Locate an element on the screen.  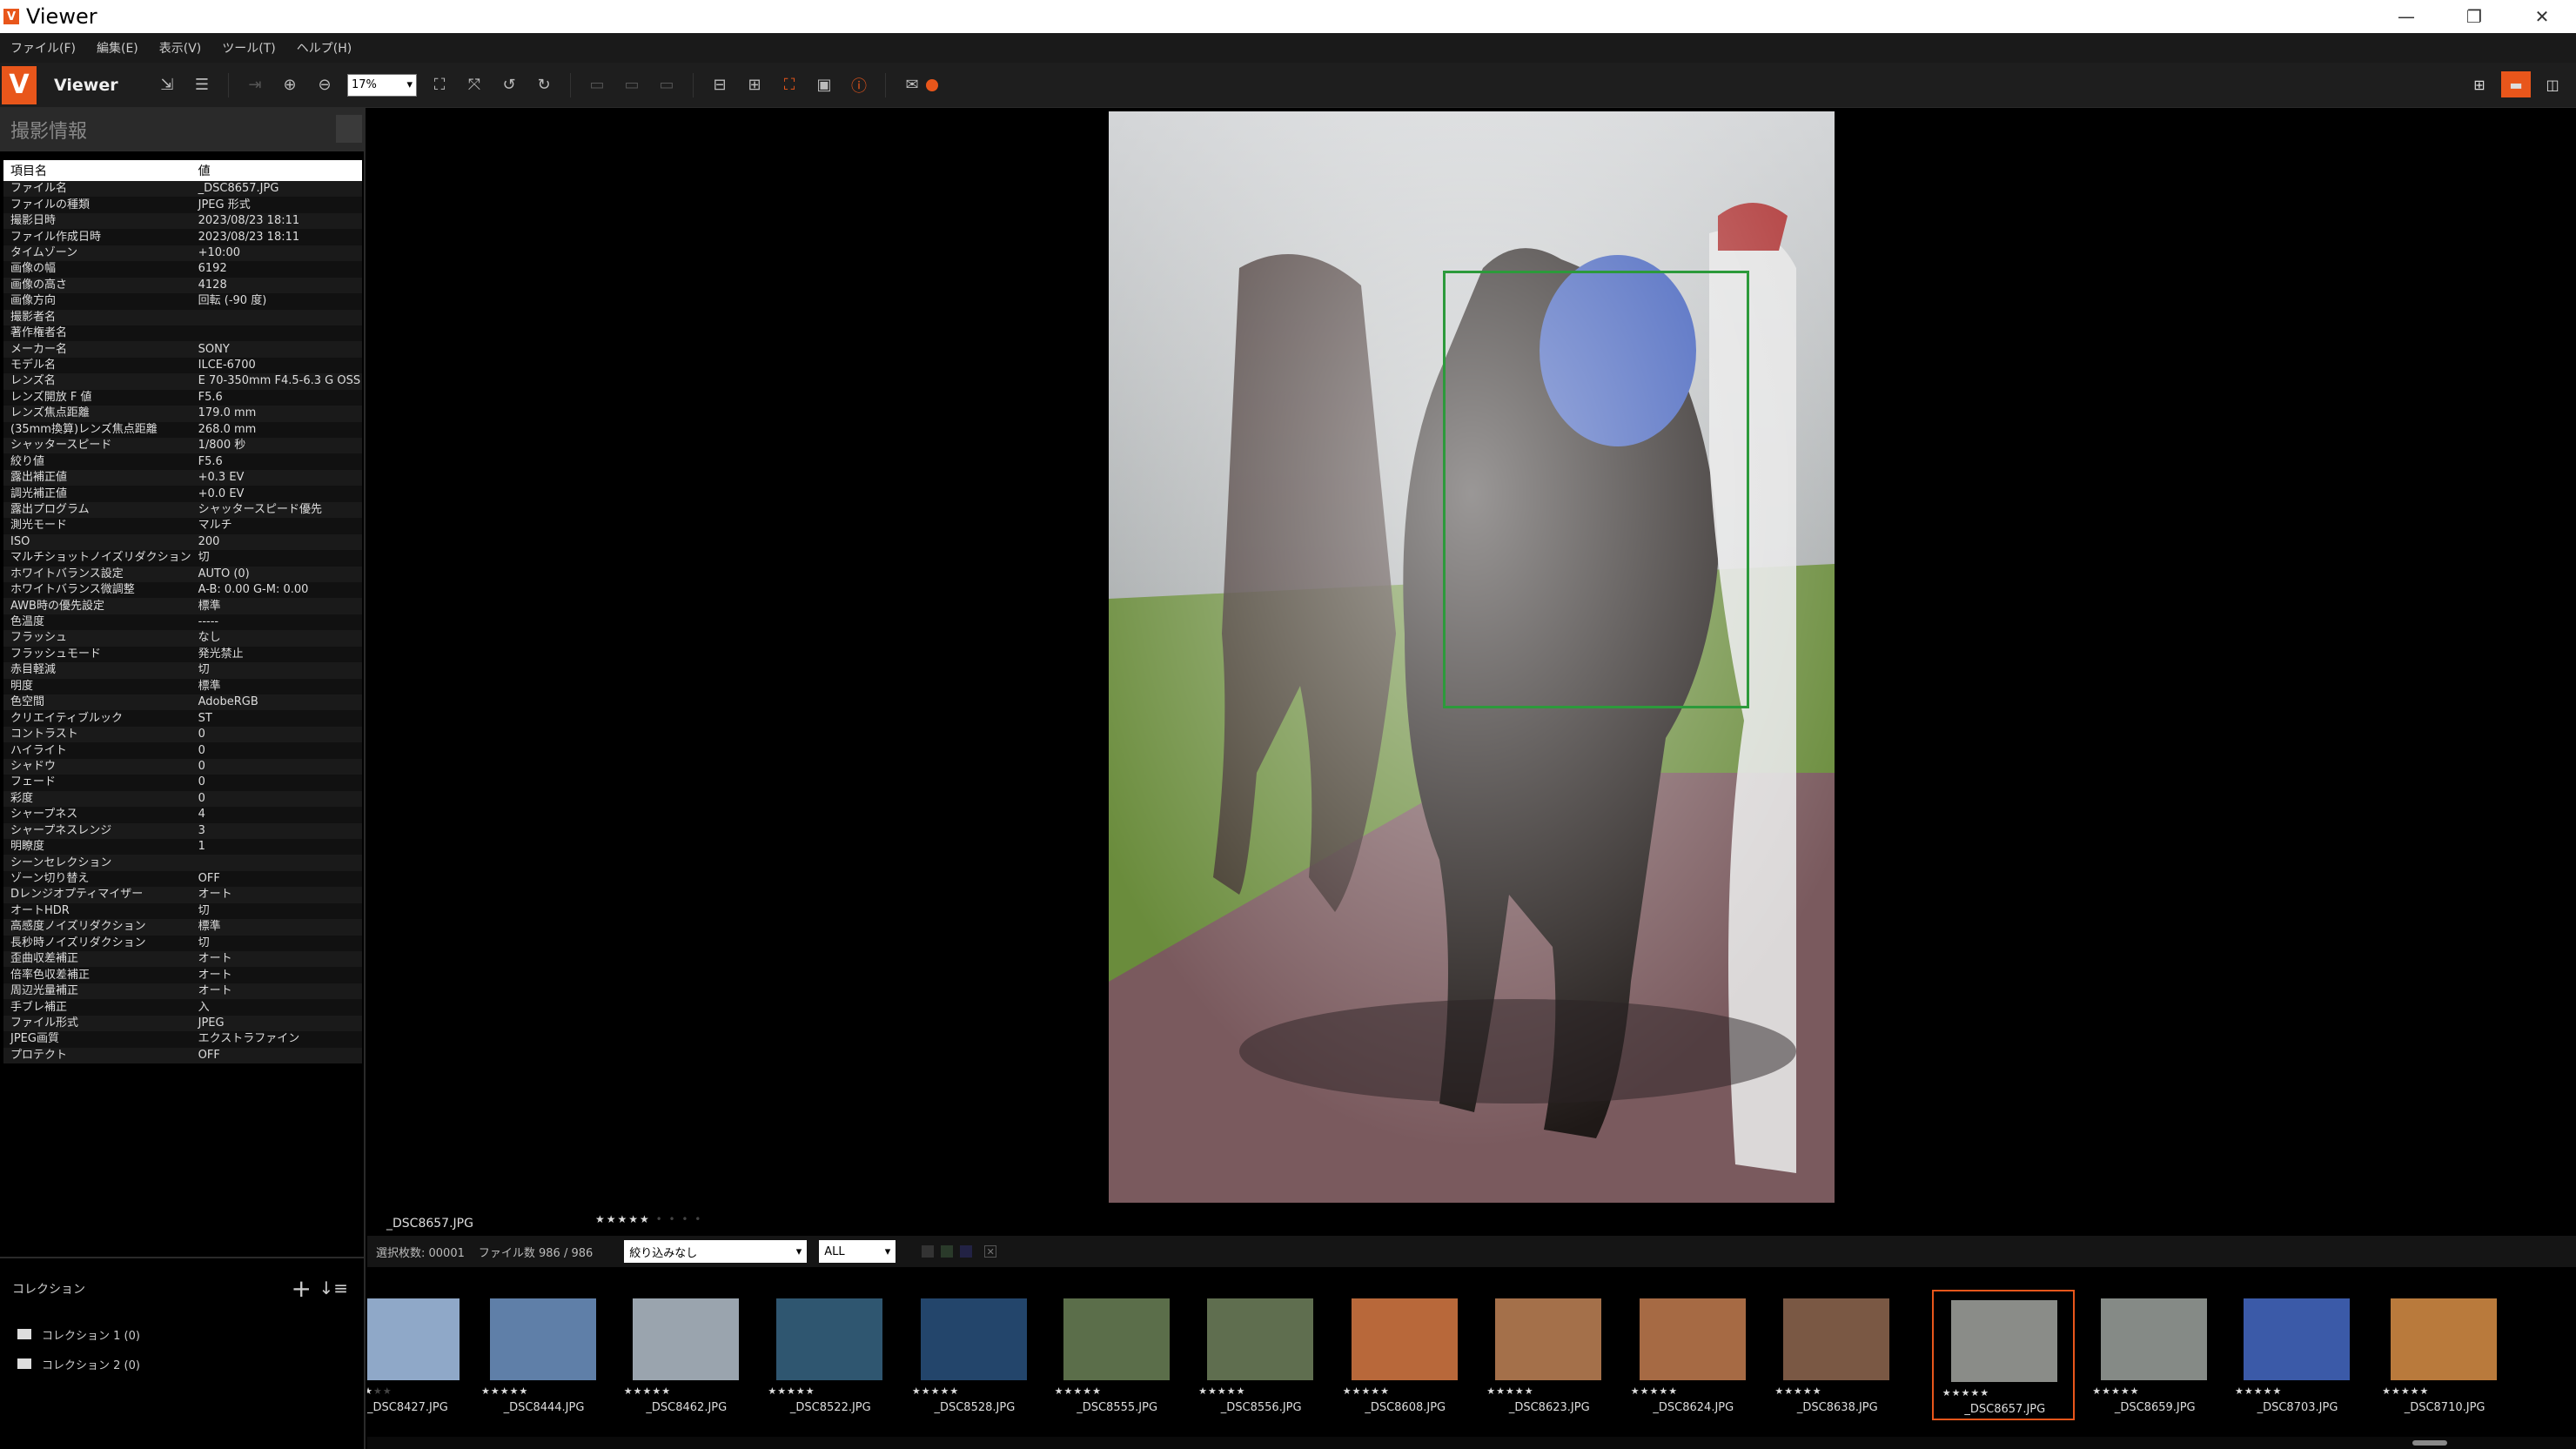
info-value: OFF is located at coordinates (277, 879).